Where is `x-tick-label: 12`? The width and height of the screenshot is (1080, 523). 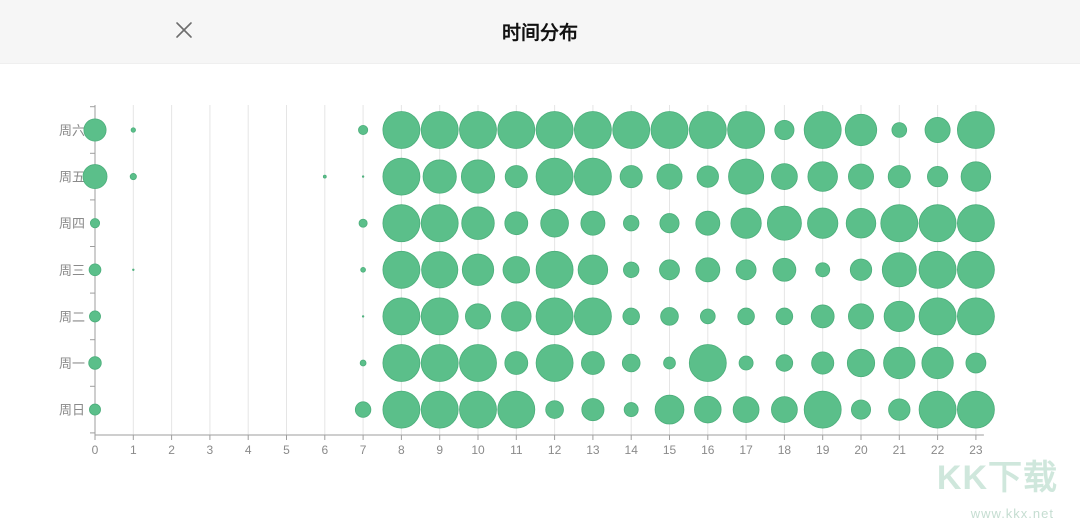 x-tick-label: 12 is located at coordinates (555, 450).